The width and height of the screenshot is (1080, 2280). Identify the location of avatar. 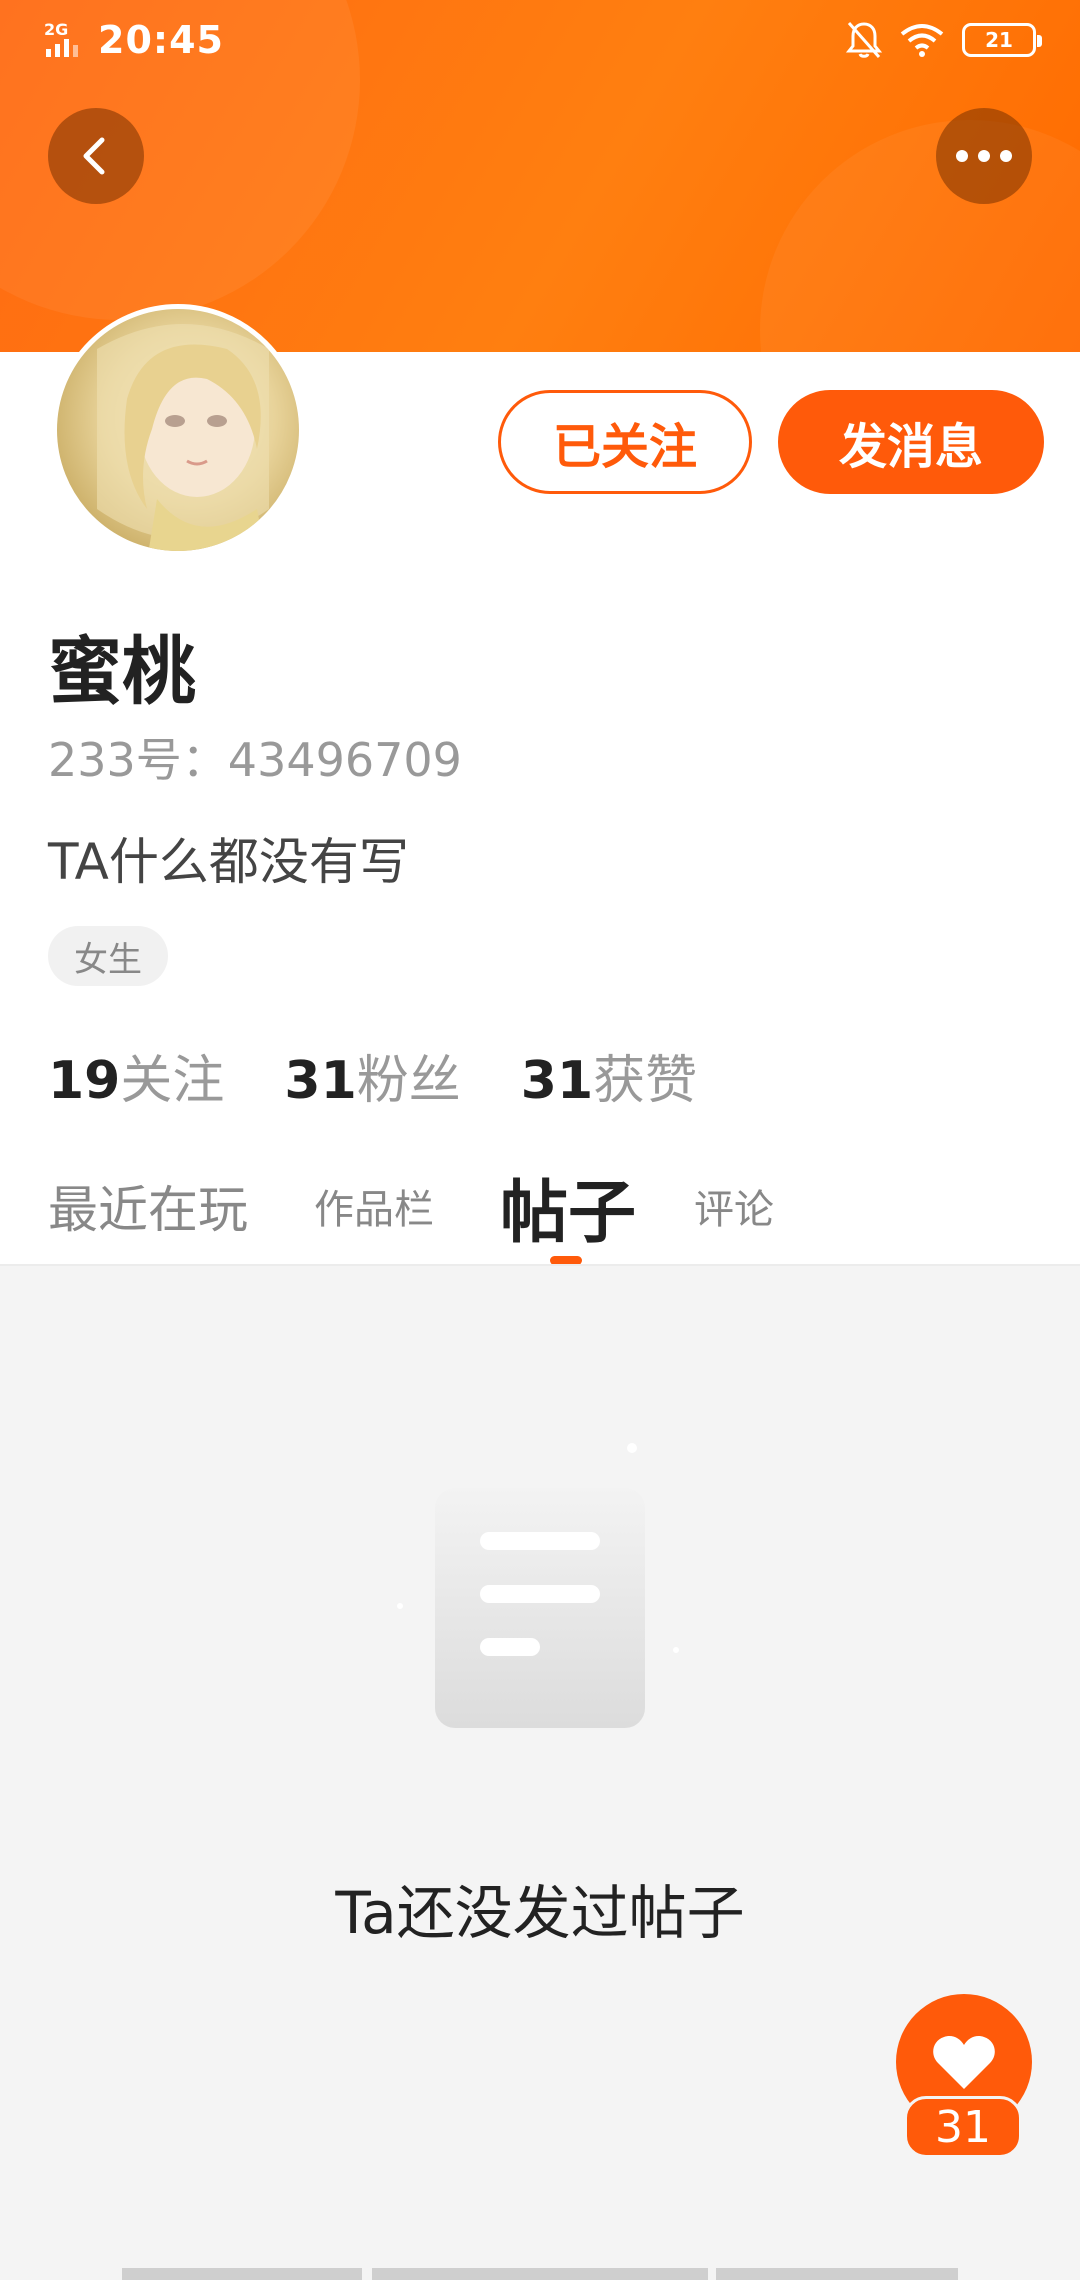
(178, 430).